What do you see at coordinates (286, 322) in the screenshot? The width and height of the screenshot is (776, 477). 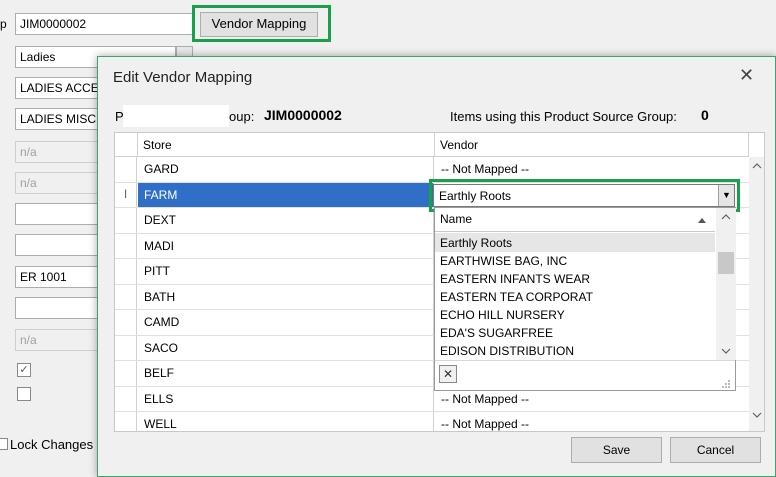 I see `store-cell: CAMD` at bounding box center [286, 322].